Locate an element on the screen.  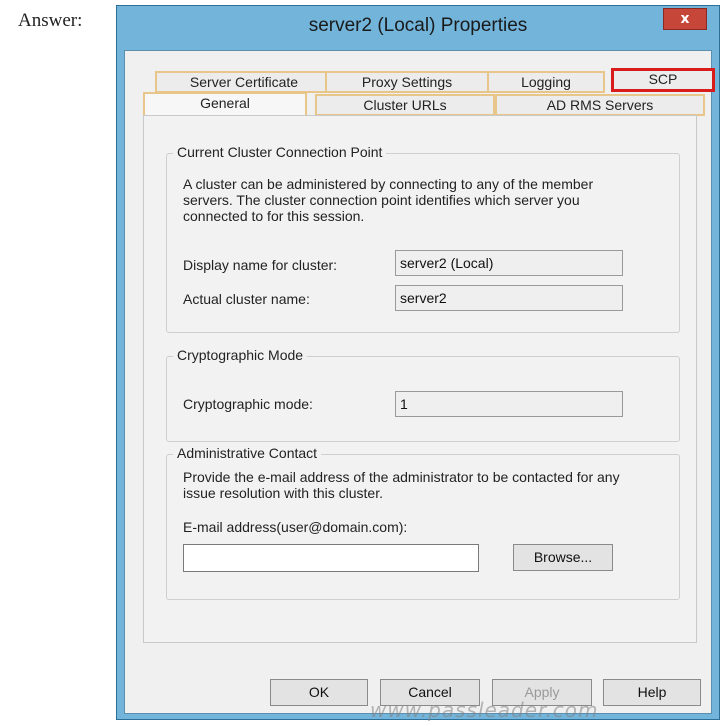
tab-proxy-settings: Proxy Settings is located at coordinates (407, 82).